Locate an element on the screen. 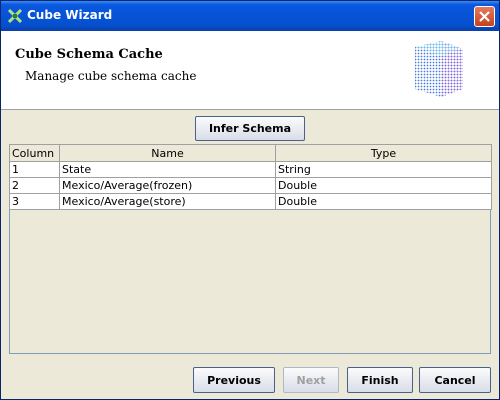 The image size is (500, 400). cell-type: String is located at coordinates (383, 169).